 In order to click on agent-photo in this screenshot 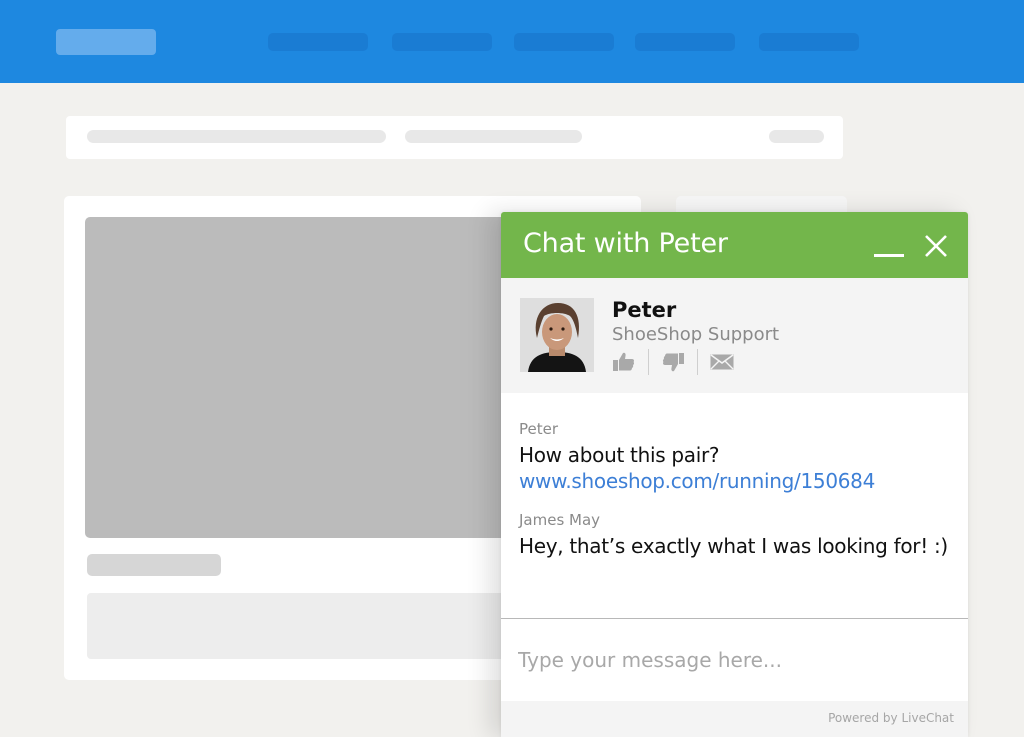, I will do `click(557, 335)`.